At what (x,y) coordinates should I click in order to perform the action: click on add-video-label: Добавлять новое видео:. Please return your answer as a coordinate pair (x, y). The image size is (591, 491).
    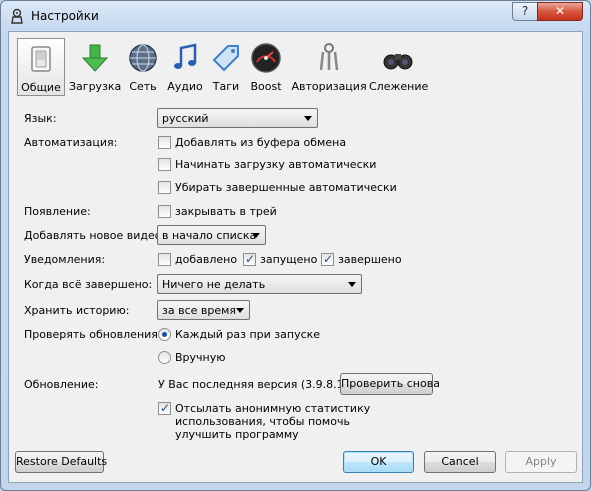
    Looking at the image, I should click on (95, 235).